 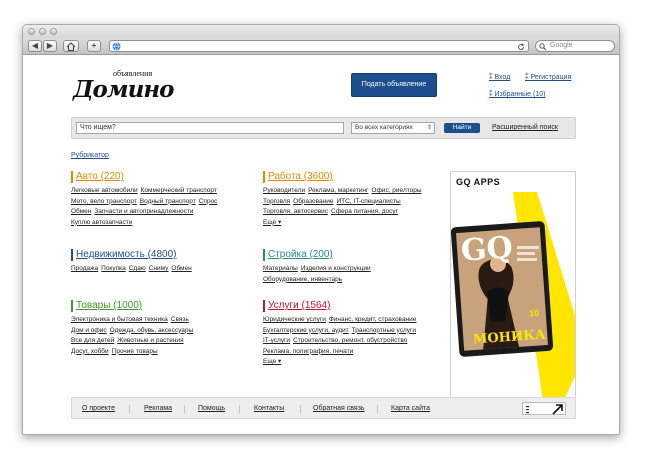 I want to click on rubricator-link: Рубрикатор, so click(x=90, y=155).